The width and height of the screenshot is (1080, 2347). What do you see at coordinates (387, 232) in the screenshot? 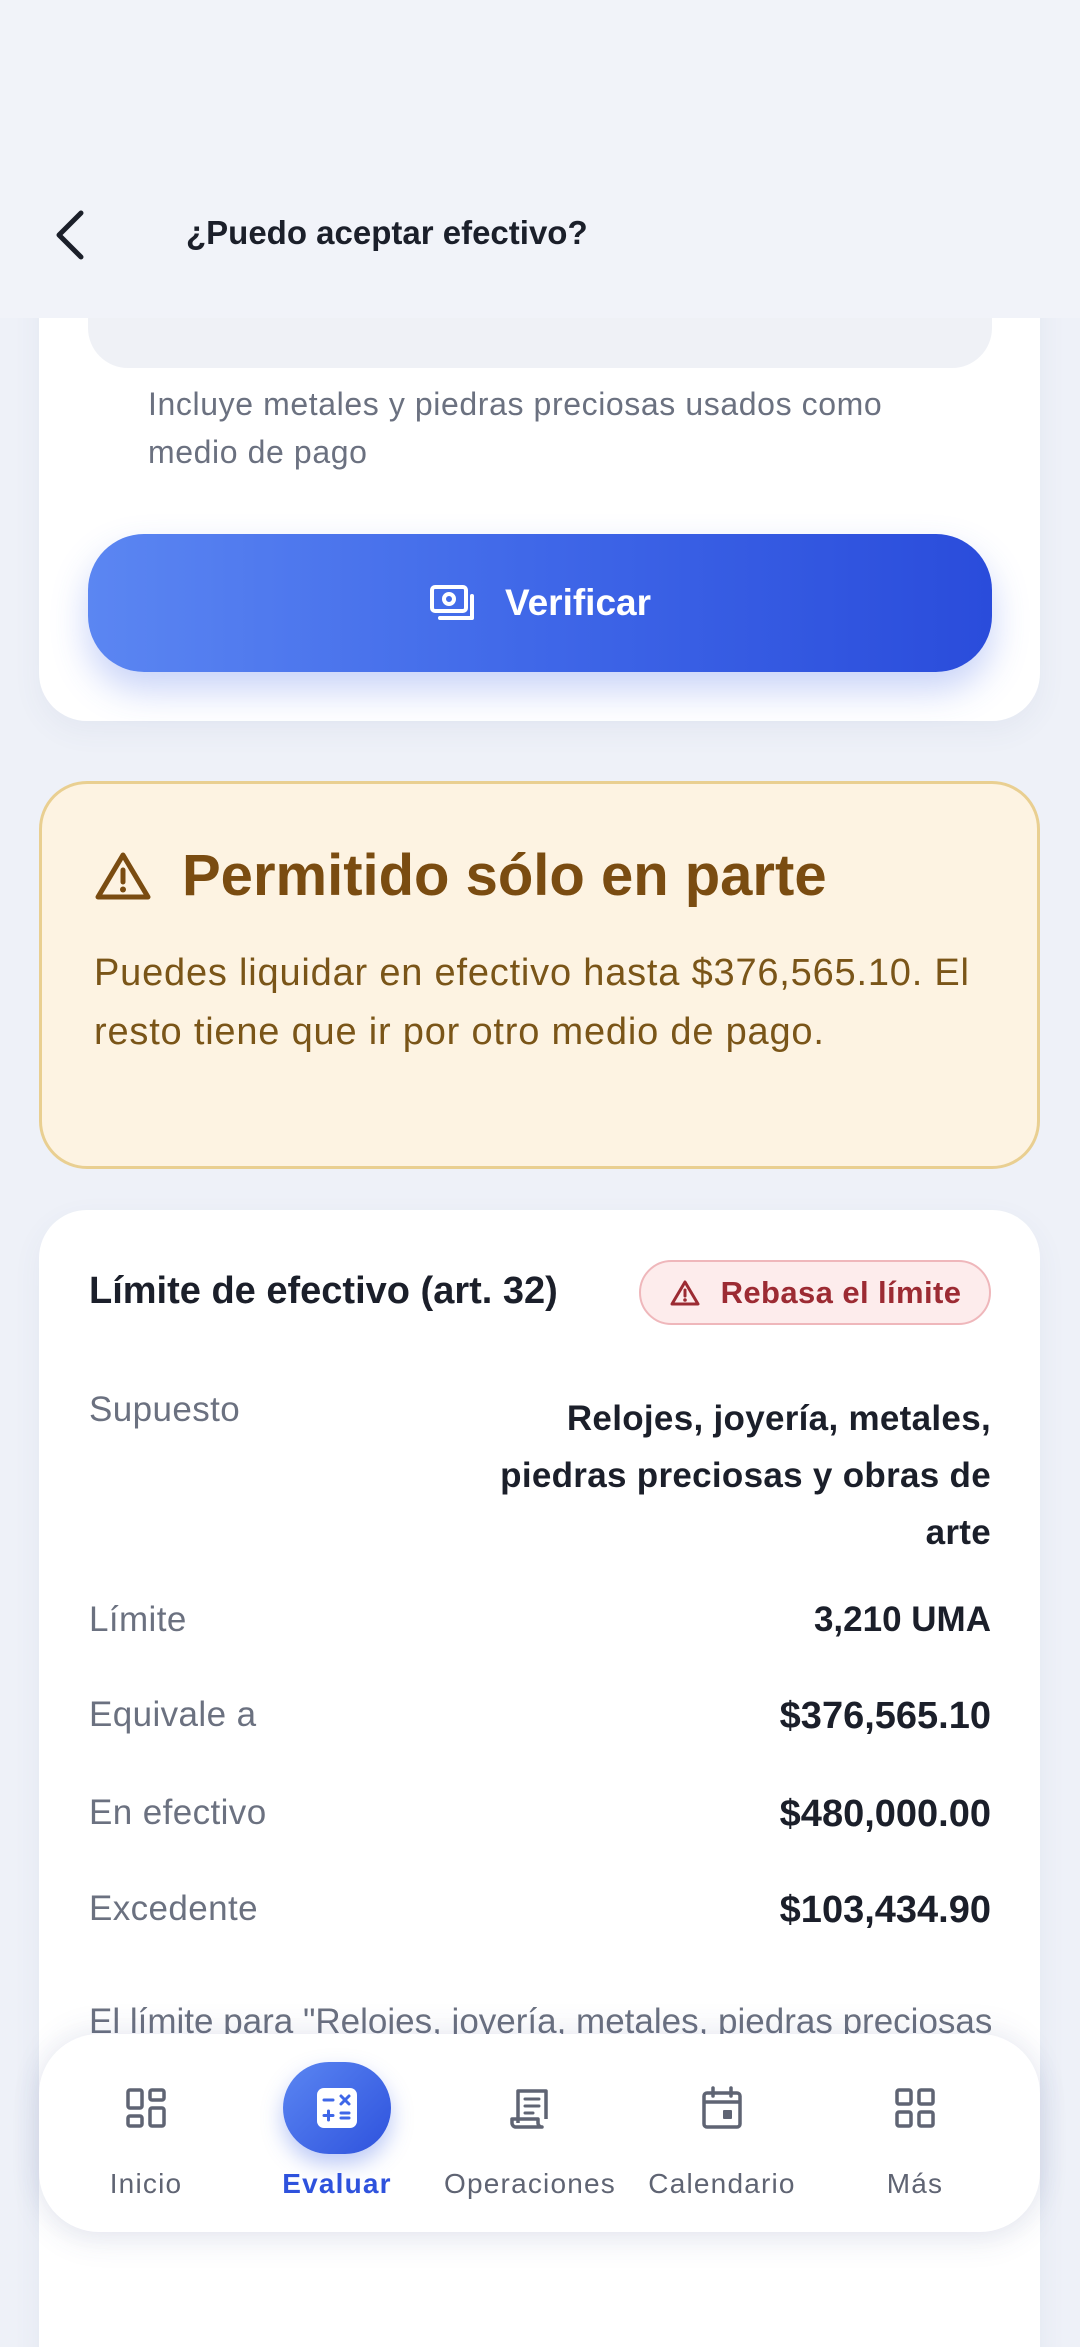
I see `page-title: ¿Puedo aceptar efectivo?` at bounding box center [387, 232].